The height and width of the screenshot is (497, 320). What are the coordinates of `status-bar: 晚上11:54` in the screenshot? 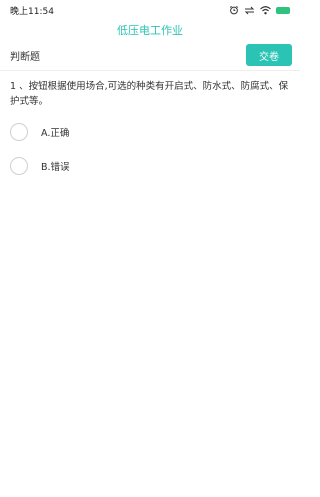 It's located at (150, 10).